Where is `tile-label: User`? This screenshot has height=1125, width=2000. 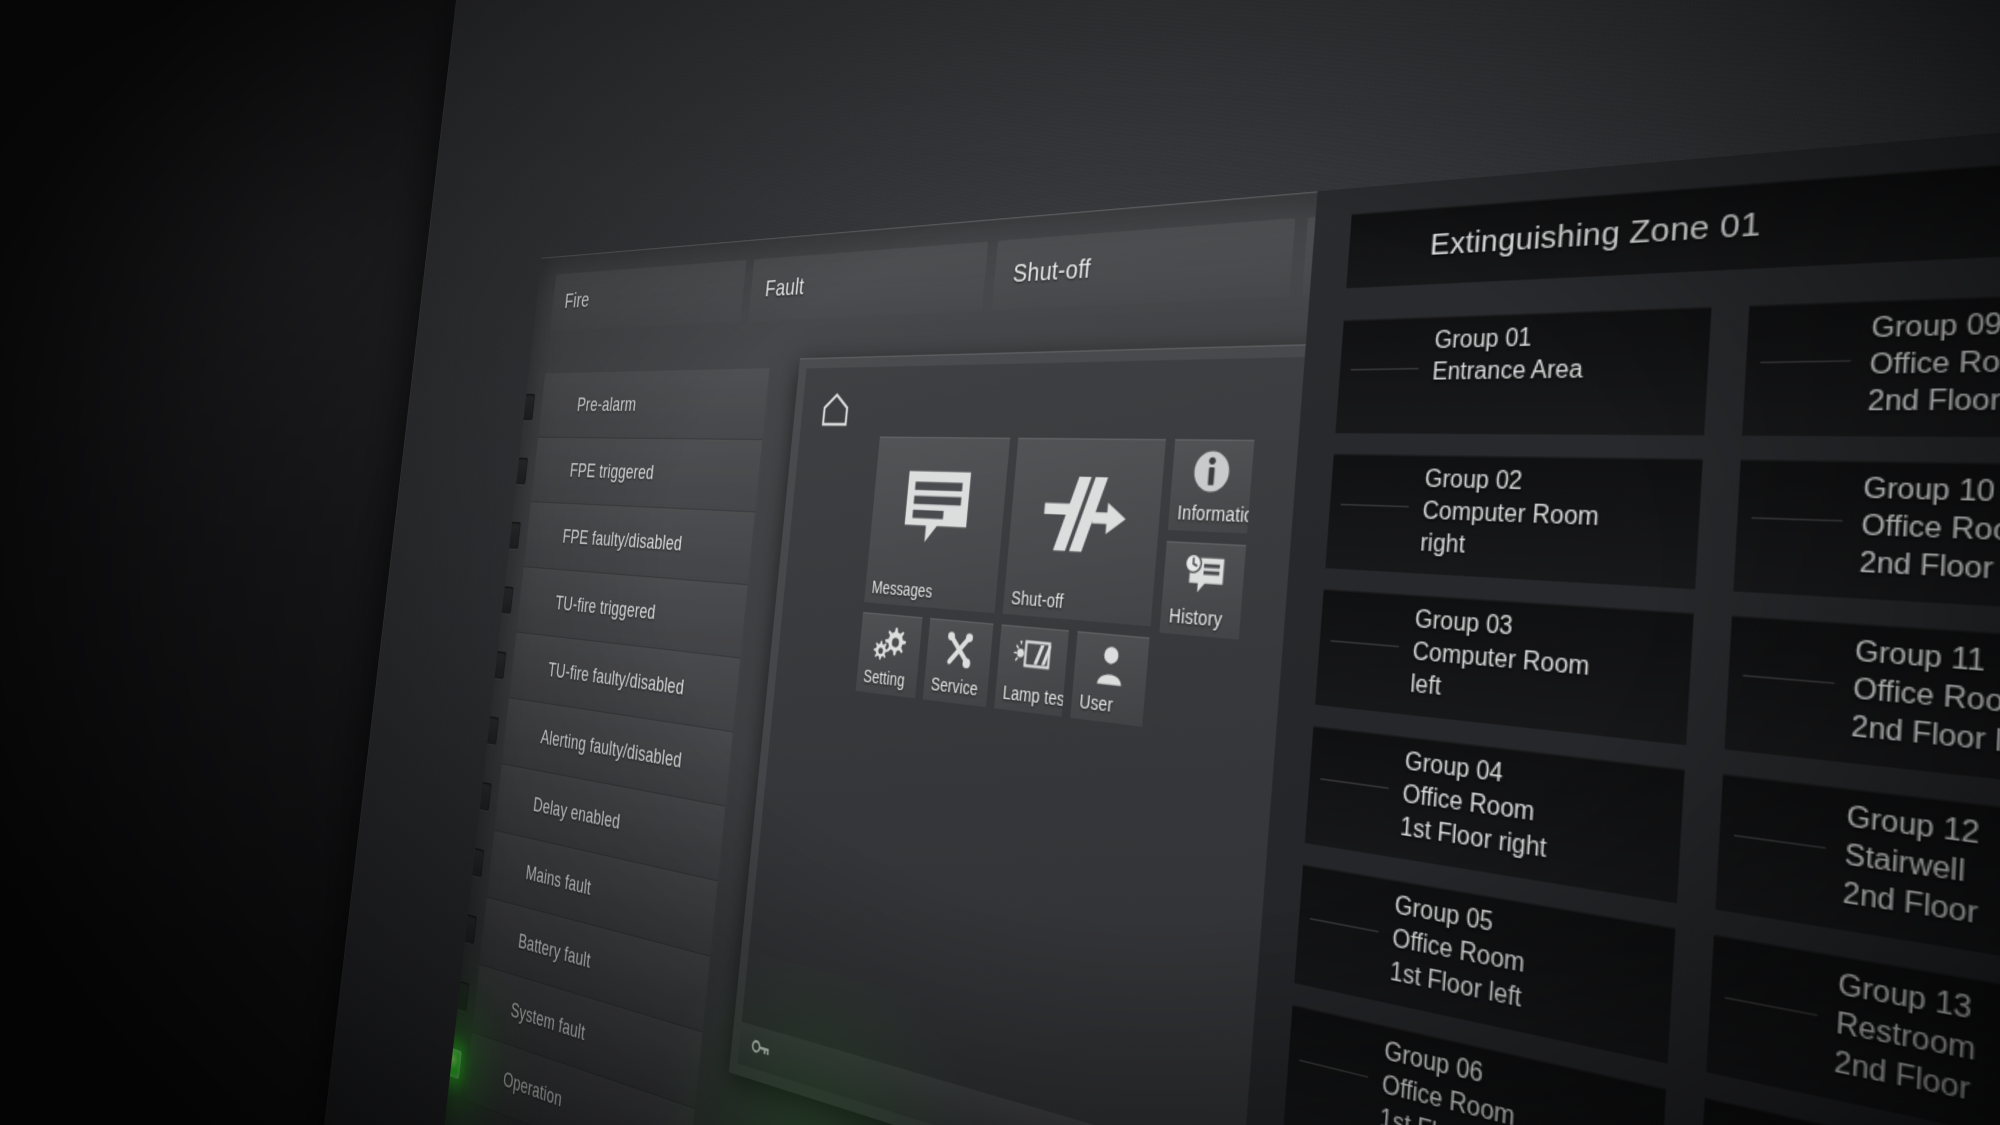
tile-label: User is located at coordinates (1096, 703).